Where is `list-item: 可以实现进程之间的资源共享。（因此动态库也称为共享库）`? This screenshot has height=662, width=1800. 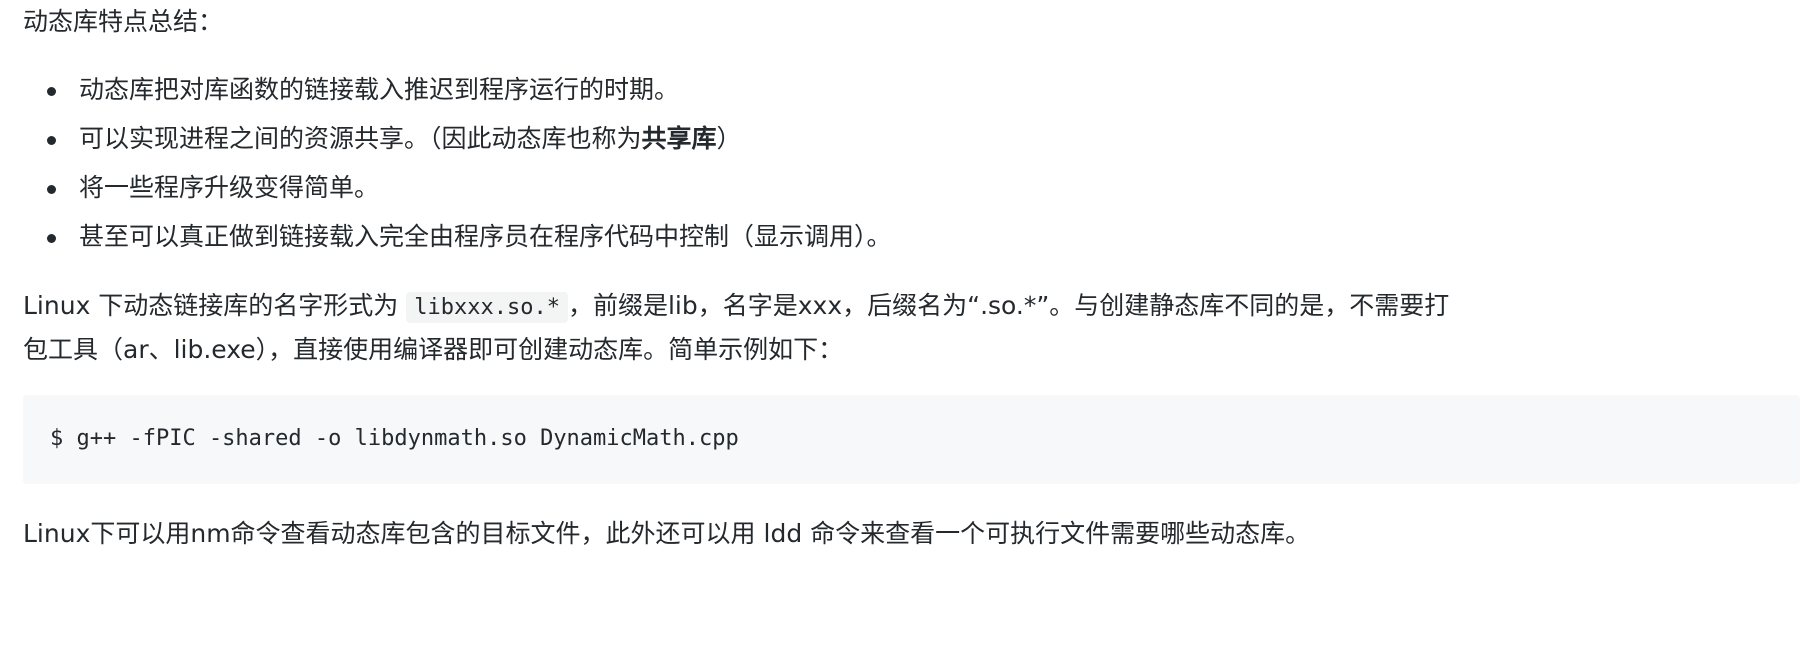
list-item: 可以实现进程之间的资源共享。（因此动态库也称为共享库） is located at coordinates (446, 141).